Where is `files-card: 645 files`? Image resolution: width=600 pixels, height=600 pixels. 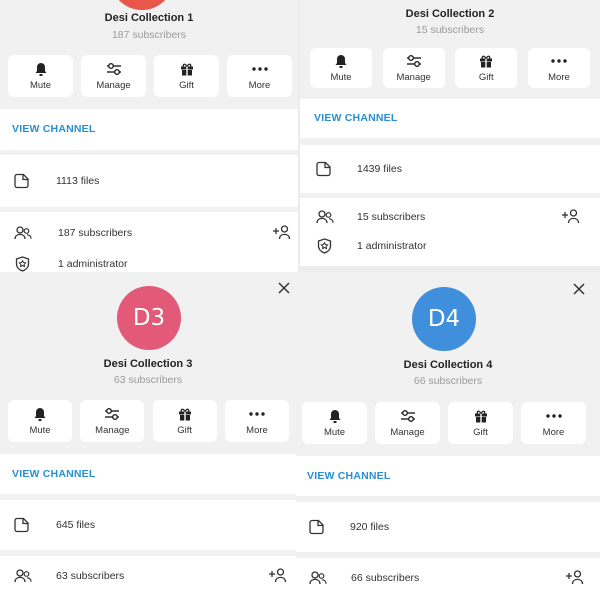
files-card: 645 files is located at coordinates (148, 525).